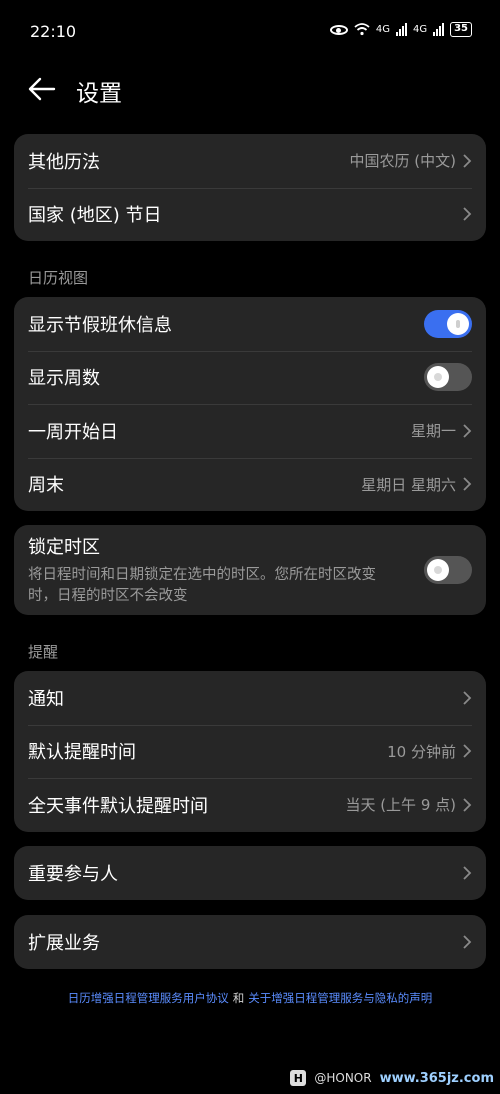  Describe the element at coordinates (250, 89) in the screenshot. I see `header: 设置` at that location.